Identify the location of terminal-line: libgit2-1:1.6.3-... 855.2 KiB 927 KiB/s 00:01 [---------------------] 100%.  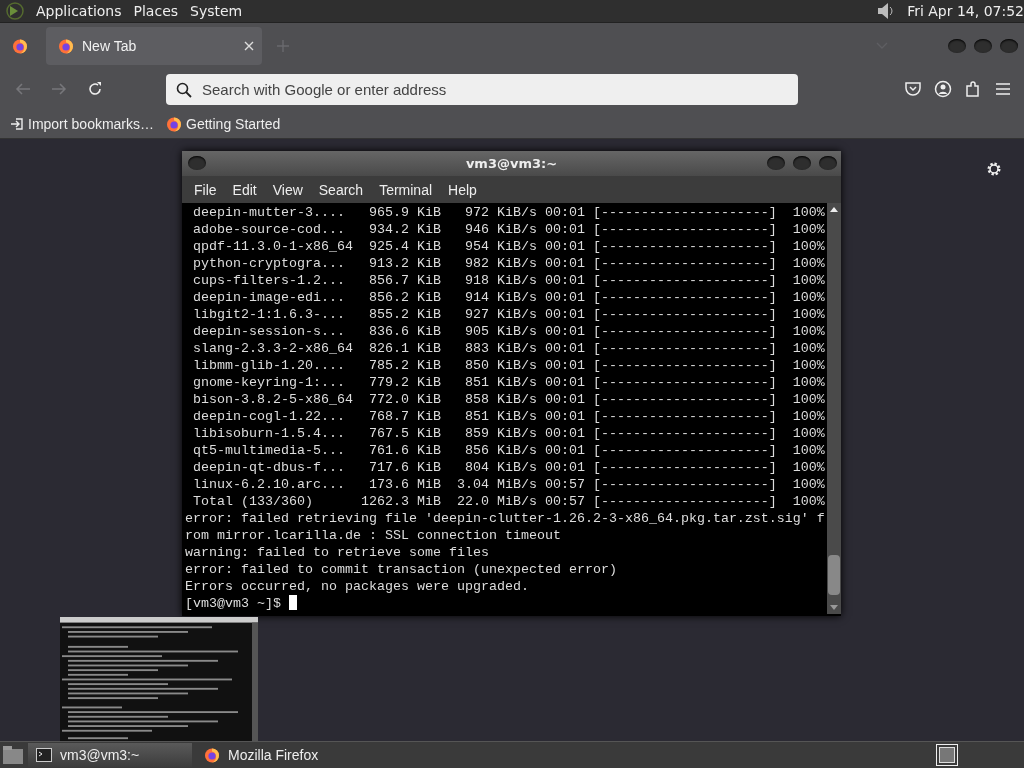
(508, 314).